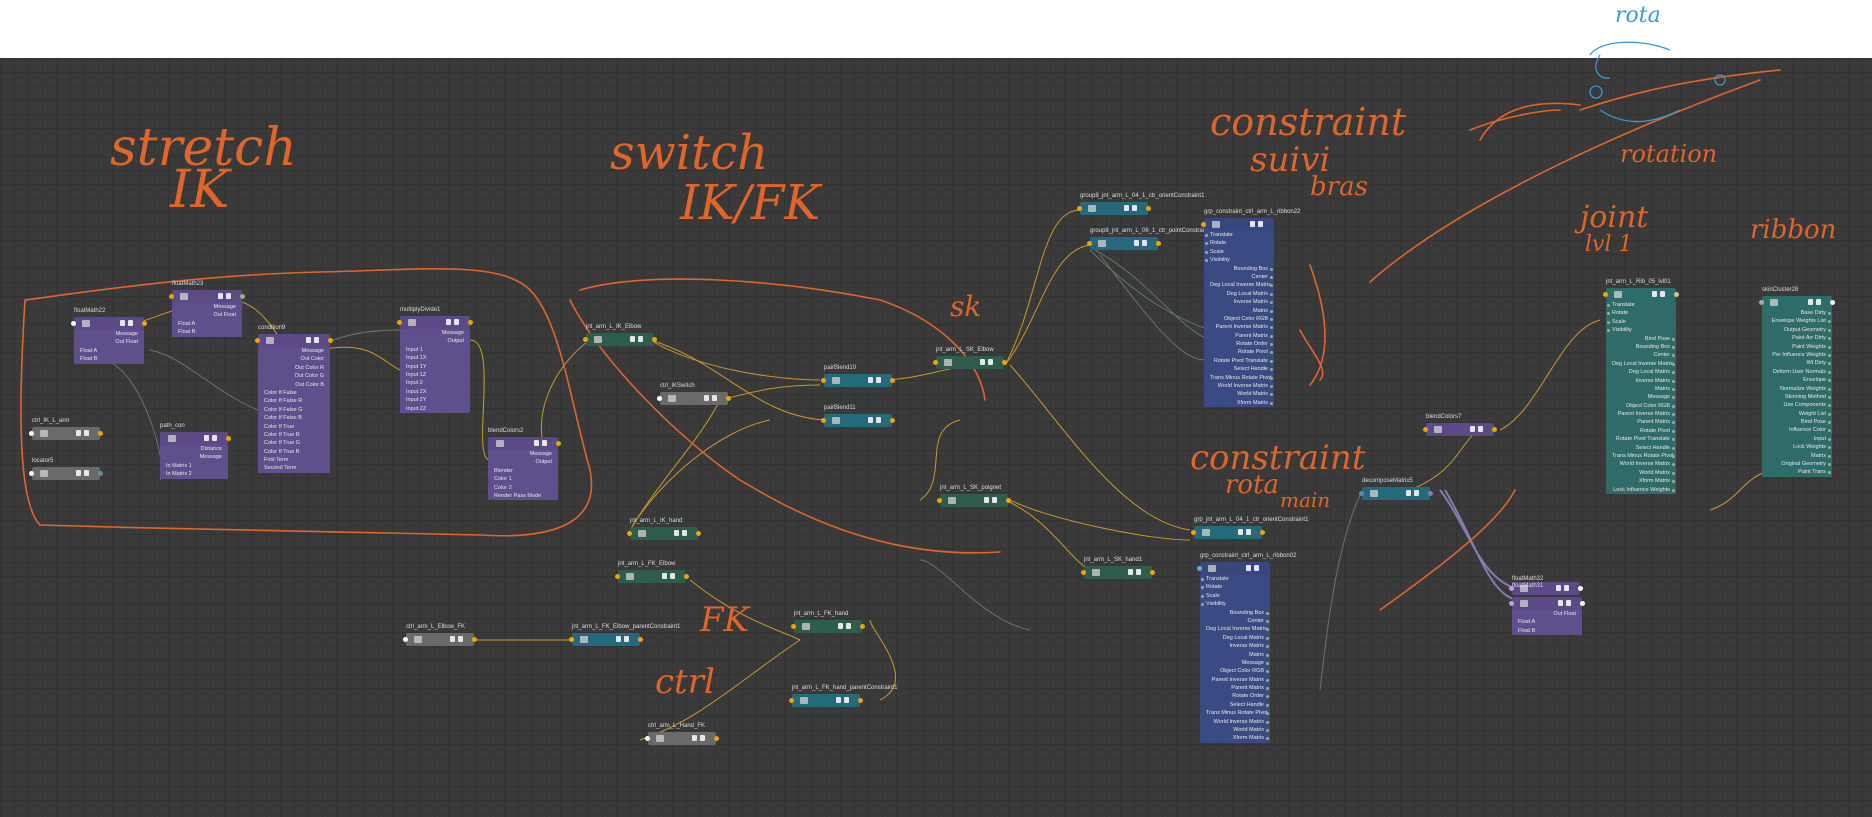 The image size is (1872, 817). What do you see at coordinates (1641, 305) in the screenshot?
I see `attr: Translate` at bounding box center [1641, 305].